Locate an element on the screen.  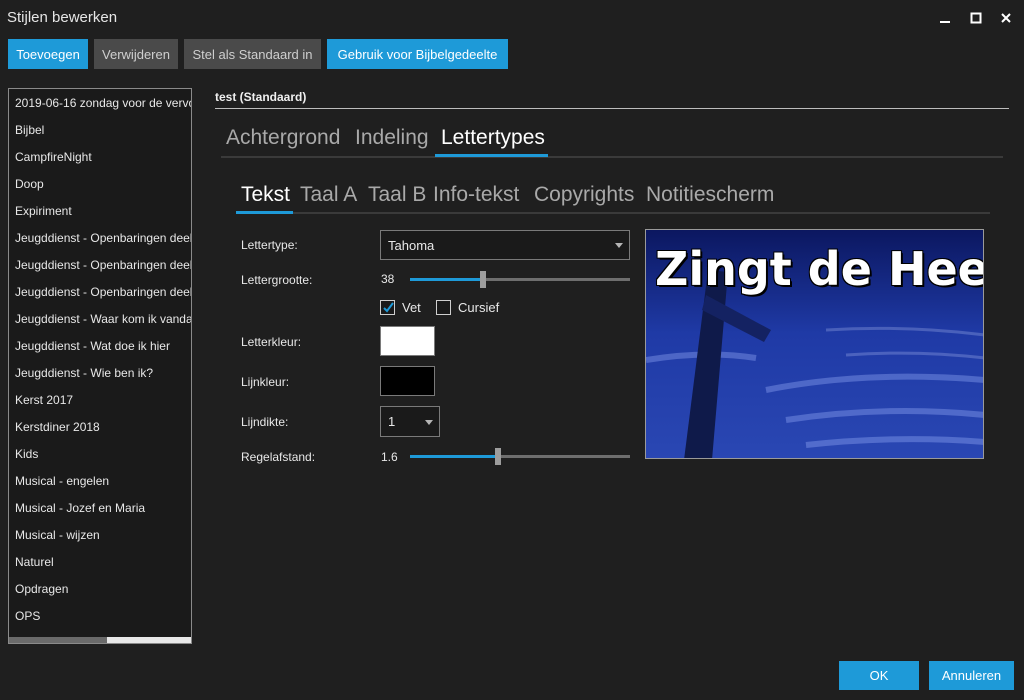
subtab-copyrights: Copyrights is located at coordinates (584, 195).